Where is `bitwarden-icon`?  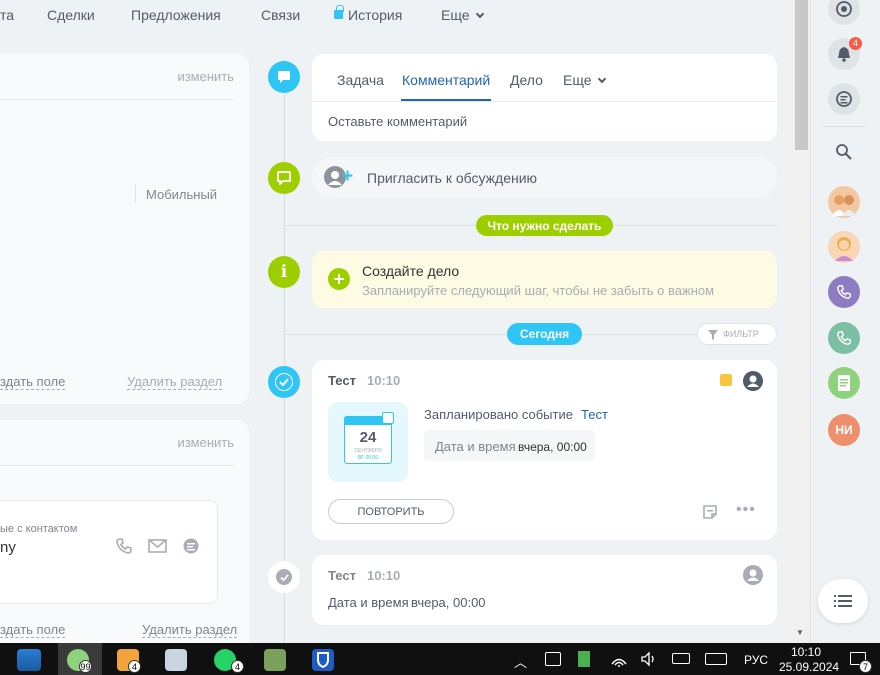
bitwarden-icon is located at coordinates (323, 660).